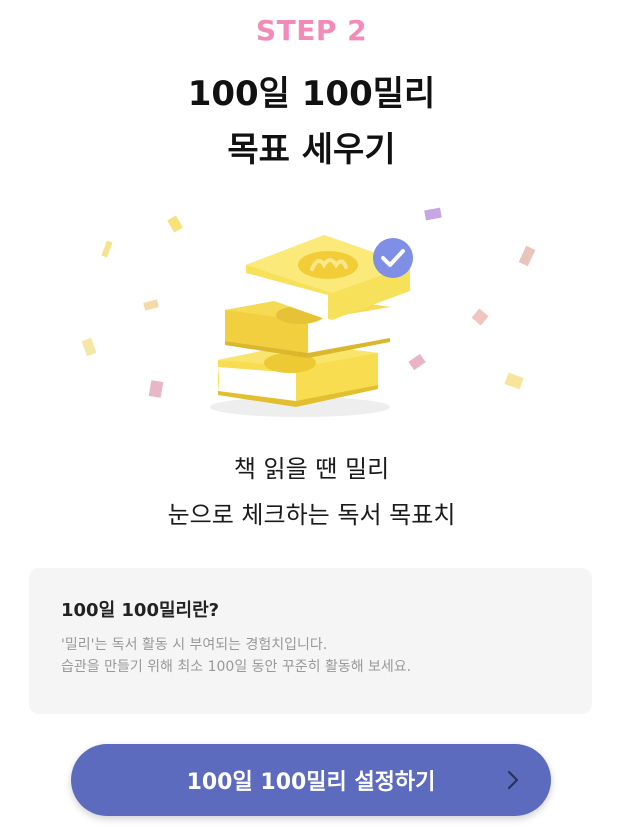  I want to click on description-line-1: 책 읽을 땐 밀리, so click(311, 469).